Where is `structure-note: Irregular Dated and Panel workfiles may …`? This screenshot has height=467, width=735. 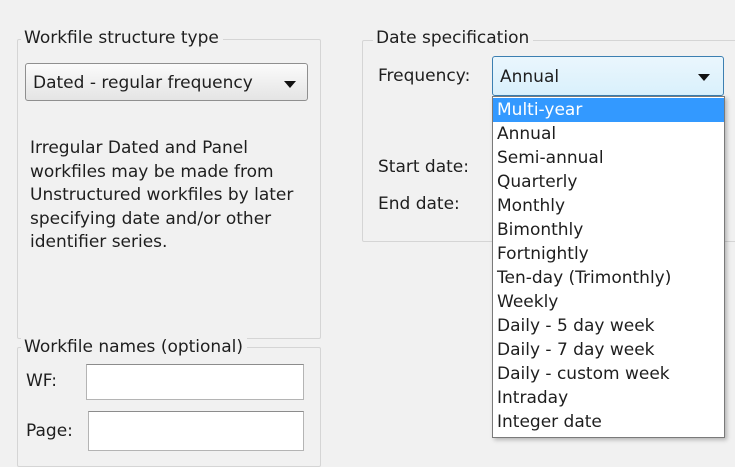 structure-note: Irregular Dated and Panel workfiles may … is located at coordinates (161, 196).